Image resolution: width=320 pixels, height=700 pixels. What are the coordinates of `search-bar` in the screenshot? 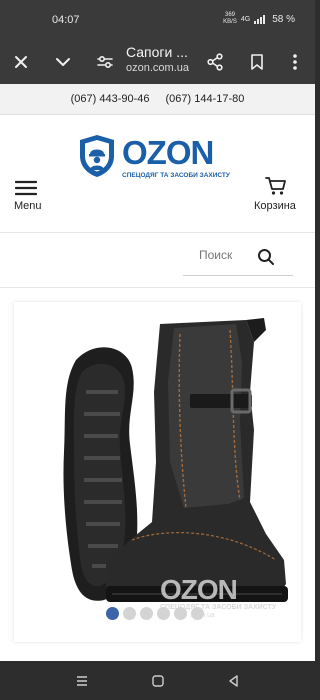 It's located at (238, 259).